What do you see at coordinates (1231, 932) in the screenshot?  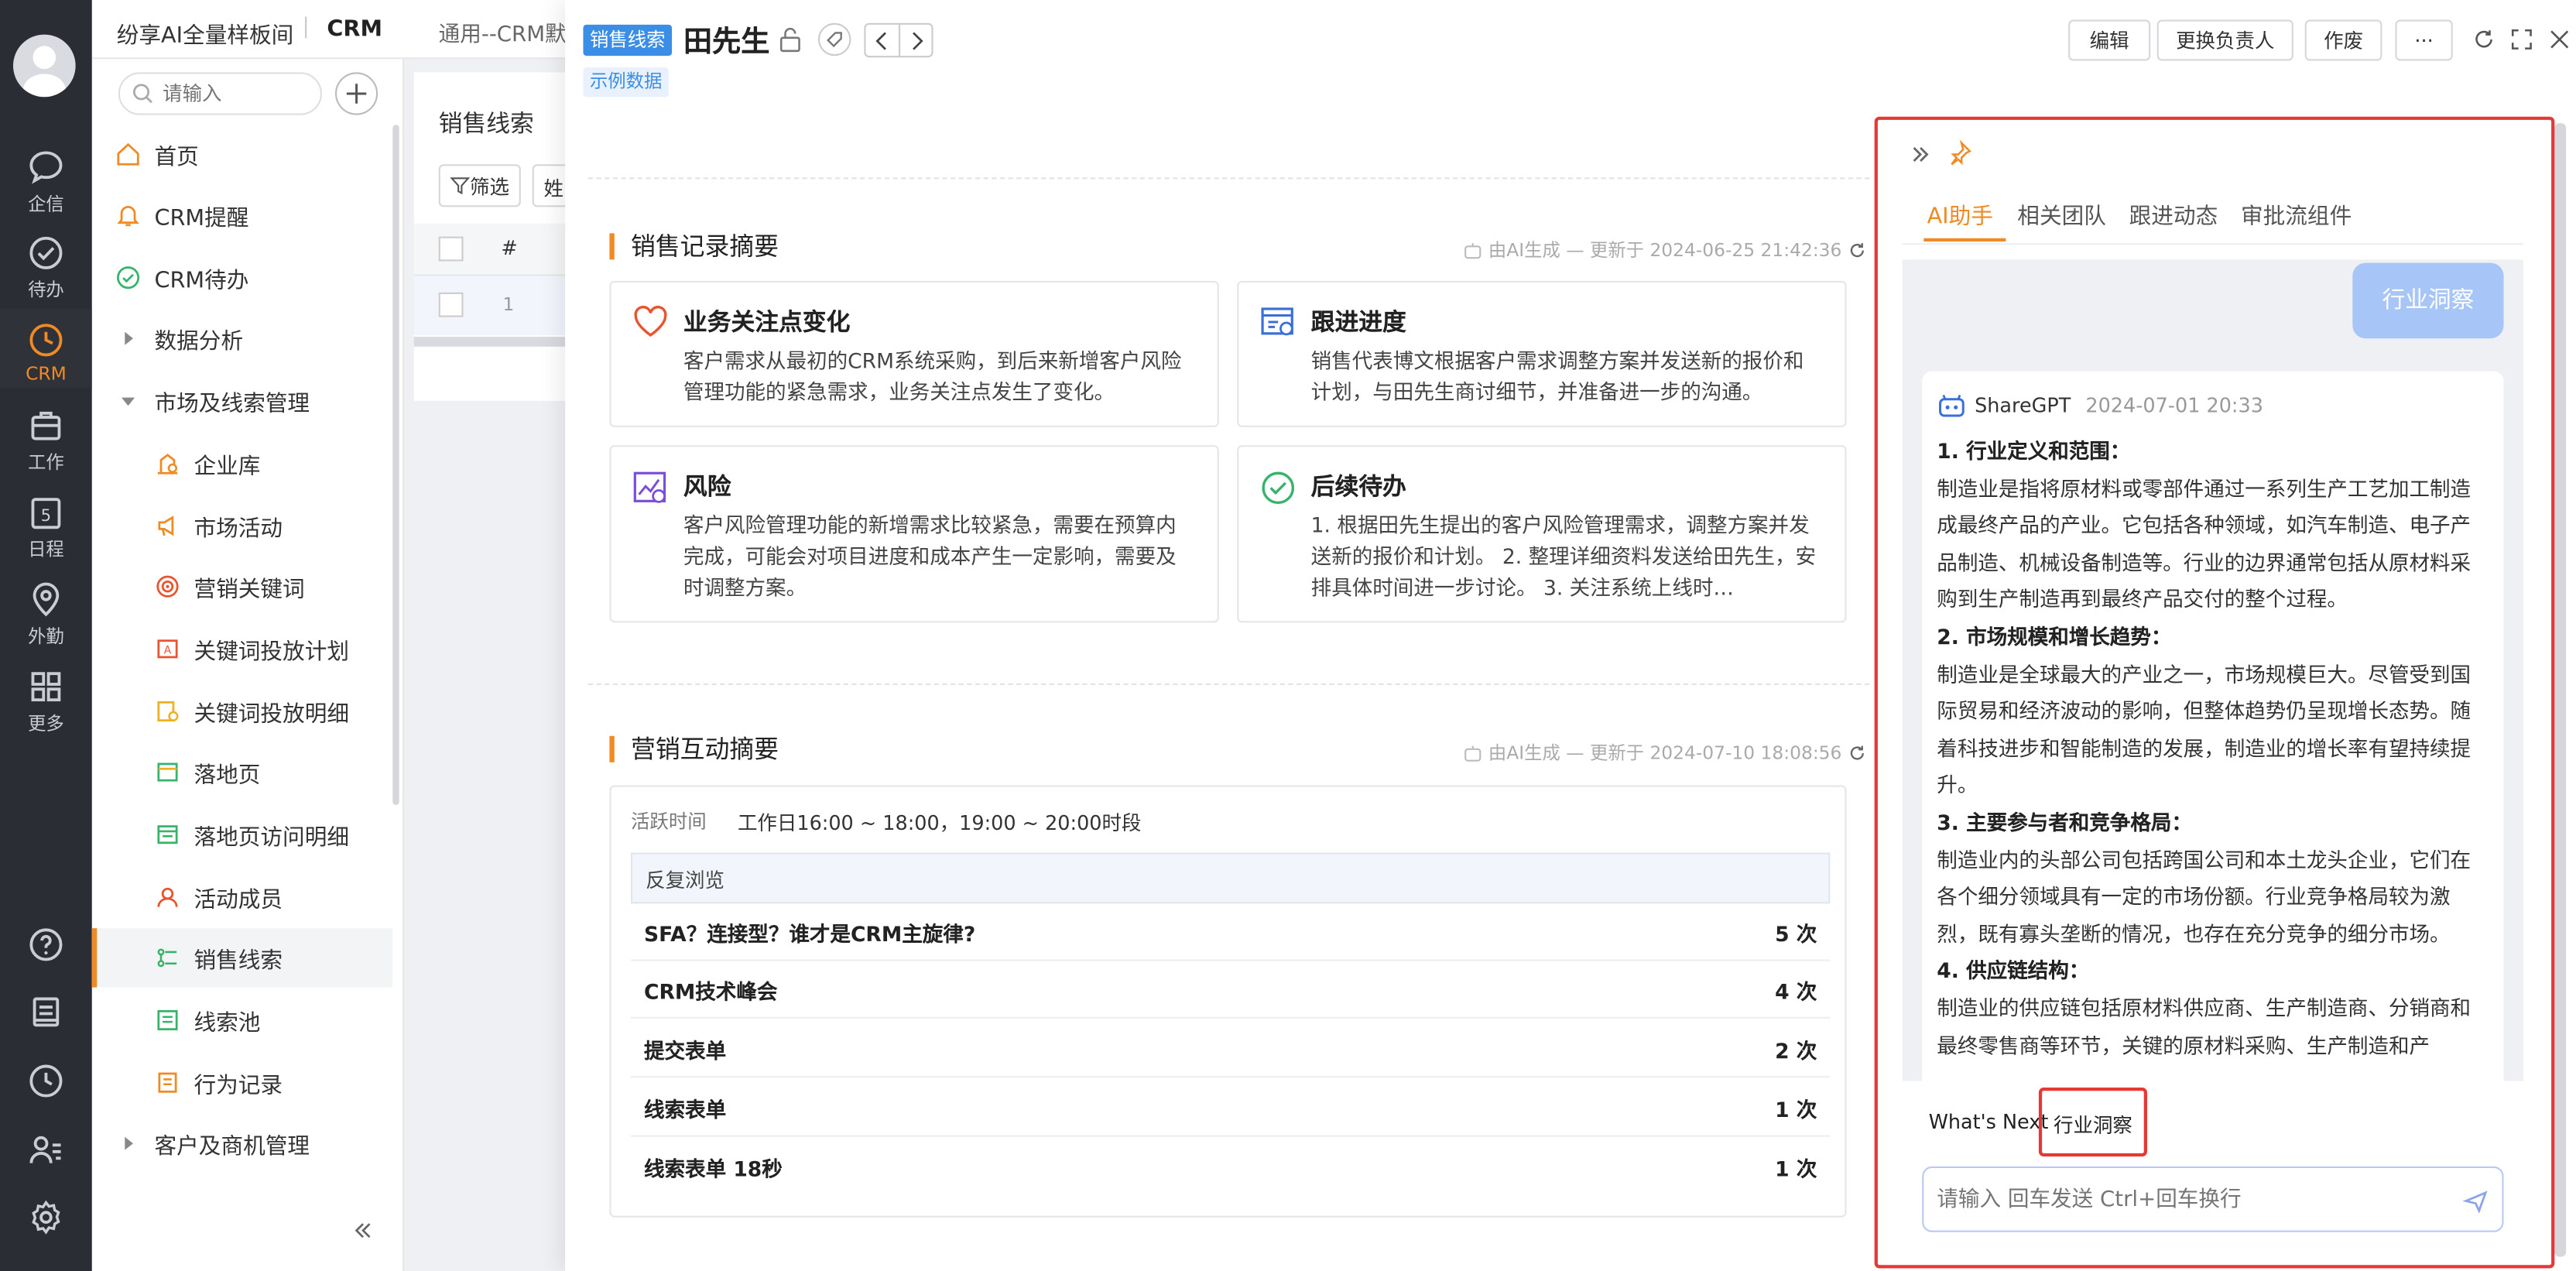 I see `table-row: SFA？连接型？谁才是CRM主旋律? 5 次` at bounding box center [1231, 932].